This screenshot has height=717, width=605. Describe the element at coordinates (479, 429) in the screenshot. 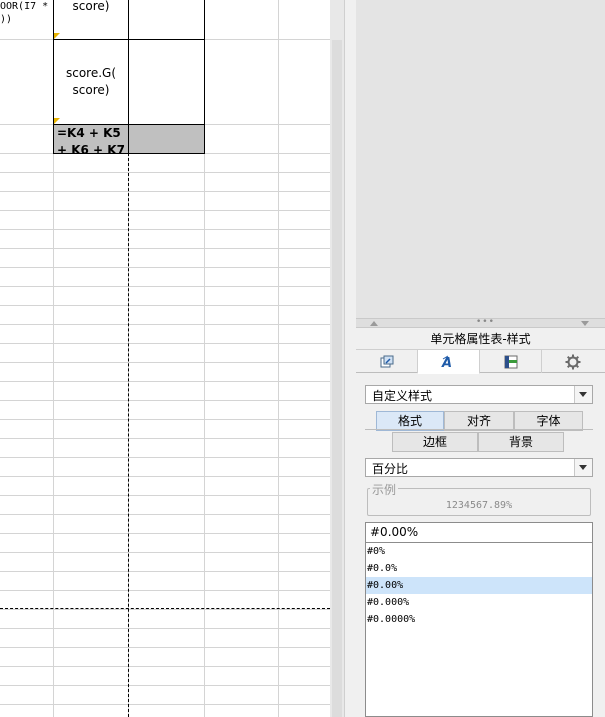

I see `tab-row-divider` at that location.